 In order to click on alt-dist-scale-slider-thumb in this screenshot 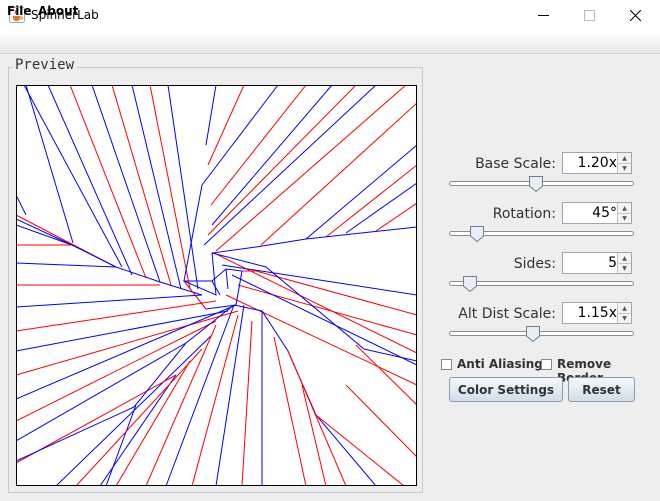, I will do `click(532, 334)`.